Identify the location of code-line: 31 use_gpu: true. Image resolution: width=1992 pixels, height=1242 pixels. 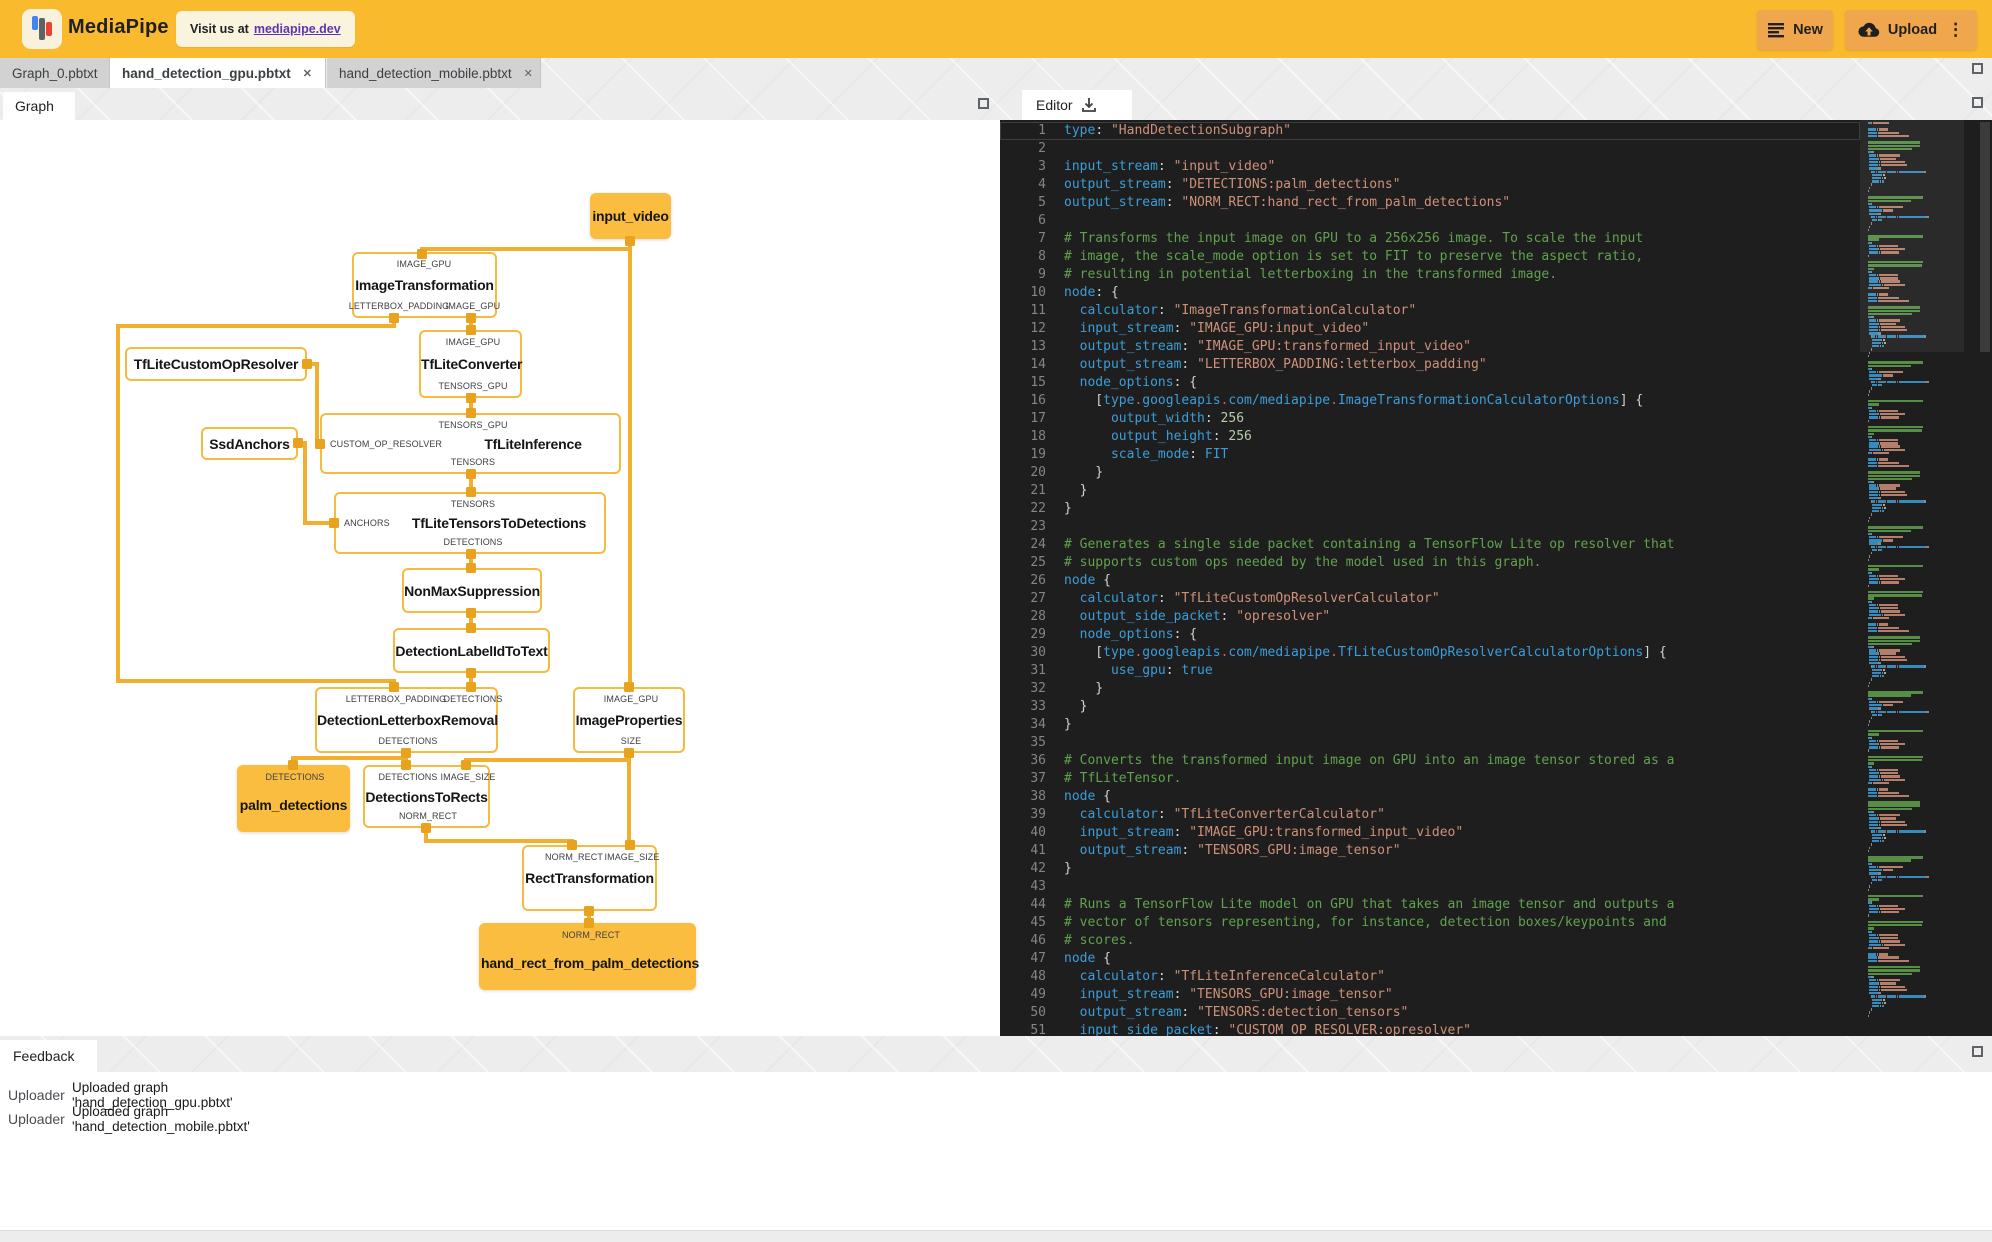
(1430, 671).